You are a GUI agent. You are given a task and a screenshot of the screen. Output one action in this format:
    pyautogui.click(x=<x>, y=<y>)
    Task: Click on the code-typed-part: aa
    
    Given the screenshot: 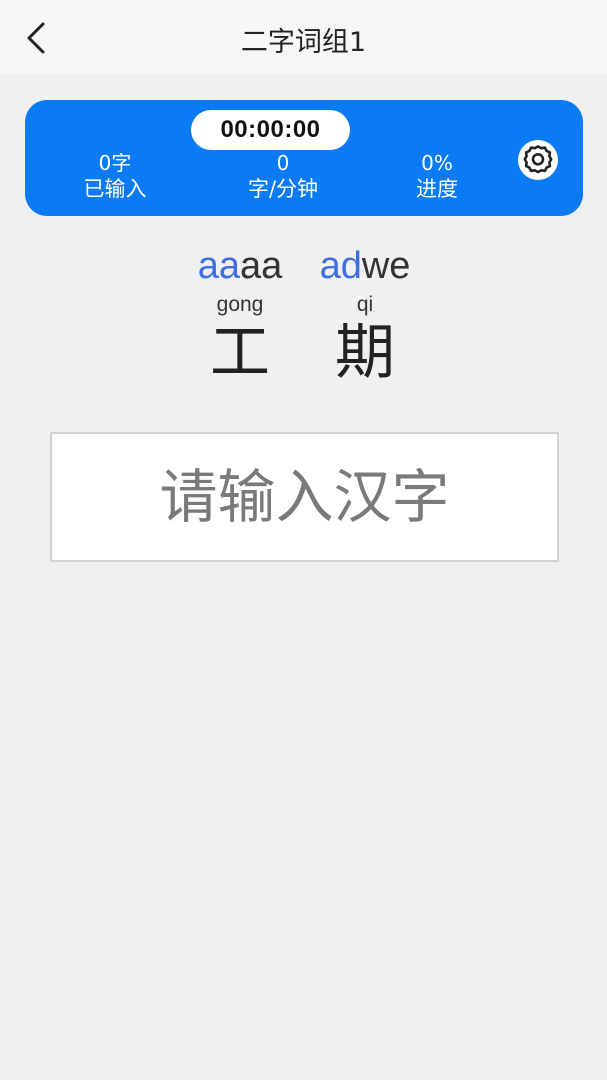 What is the action you would take?
    pyautogui.click(x=218, y=266)
    